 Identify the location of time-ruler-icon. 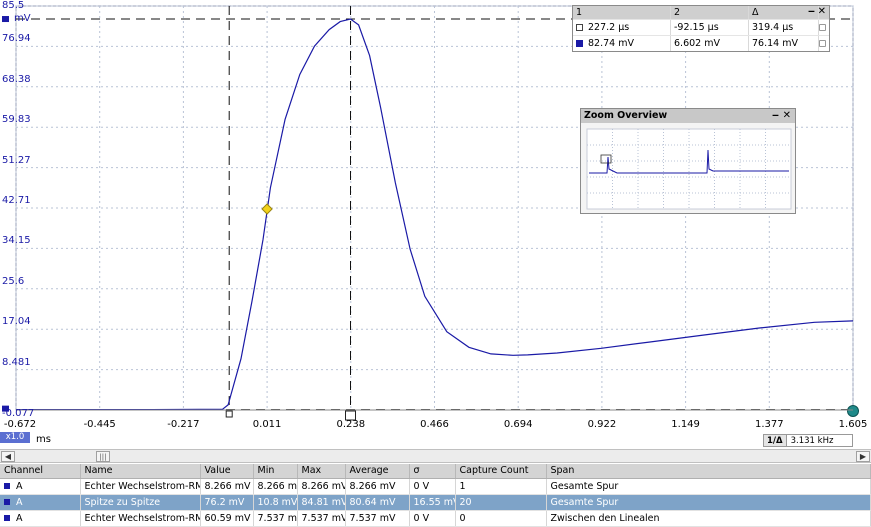
(579, 27).